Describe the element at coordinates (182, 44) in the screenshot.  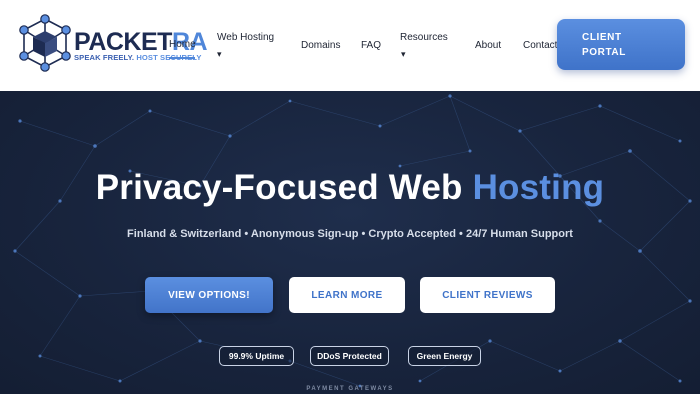
I see `nav-home: Home` at that location.